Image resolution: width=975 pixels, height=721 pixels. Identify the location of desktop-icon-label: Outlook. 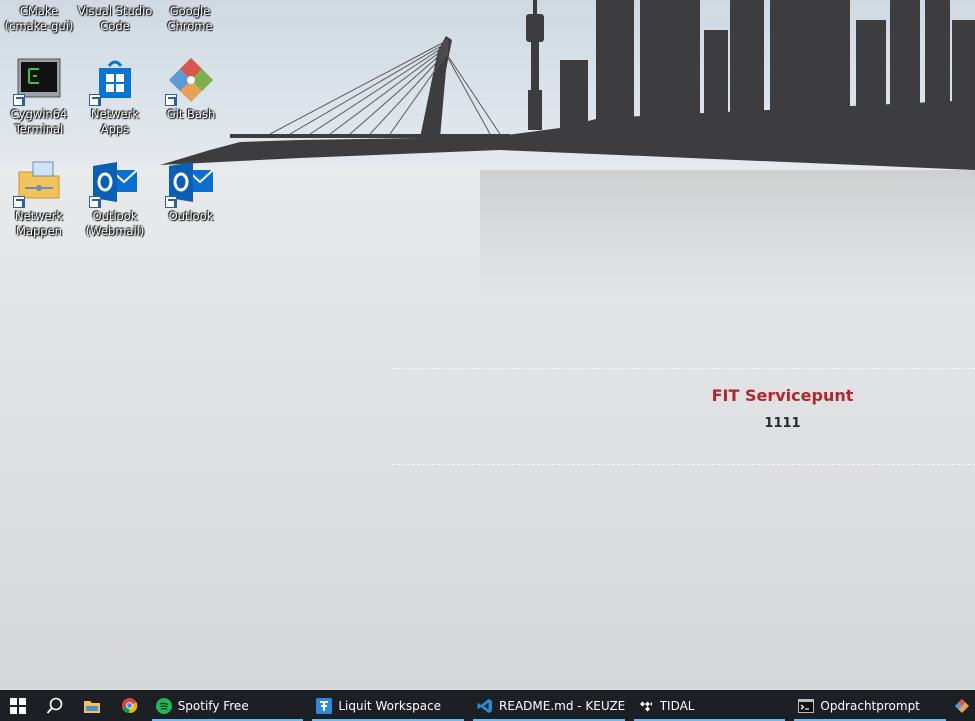
(191, 216).